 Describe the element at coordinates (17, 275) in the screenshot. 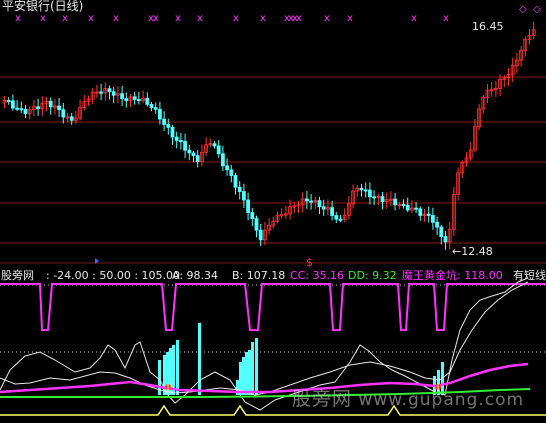

I see `indicator-name: 股旁网` at that location.